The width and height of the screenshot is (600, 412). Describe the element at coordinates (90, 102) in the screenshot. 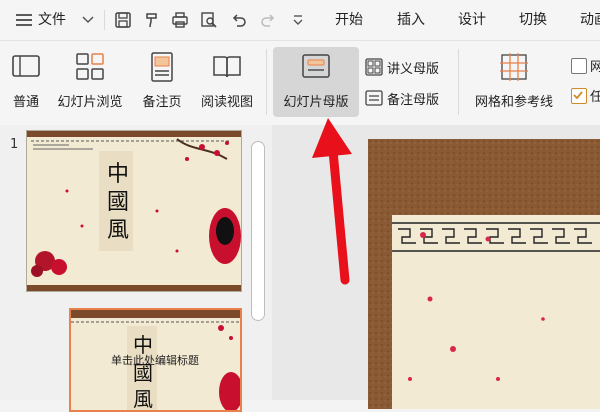

I see `slide-sorter-label: 幻灯片浏览` at that location.